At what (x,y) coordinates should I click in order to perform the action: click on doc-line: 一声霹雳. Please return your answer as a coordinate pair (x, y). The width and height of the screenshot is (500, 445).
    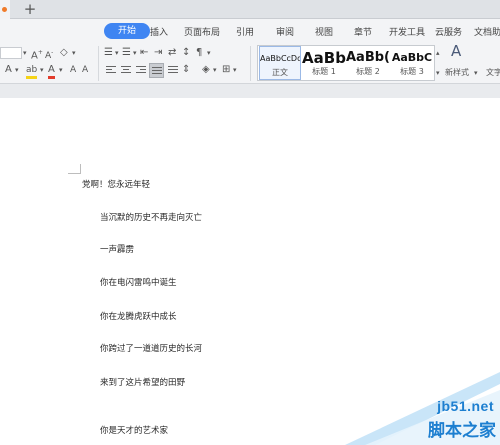
    Looking at the image, I should click on (117, 249).